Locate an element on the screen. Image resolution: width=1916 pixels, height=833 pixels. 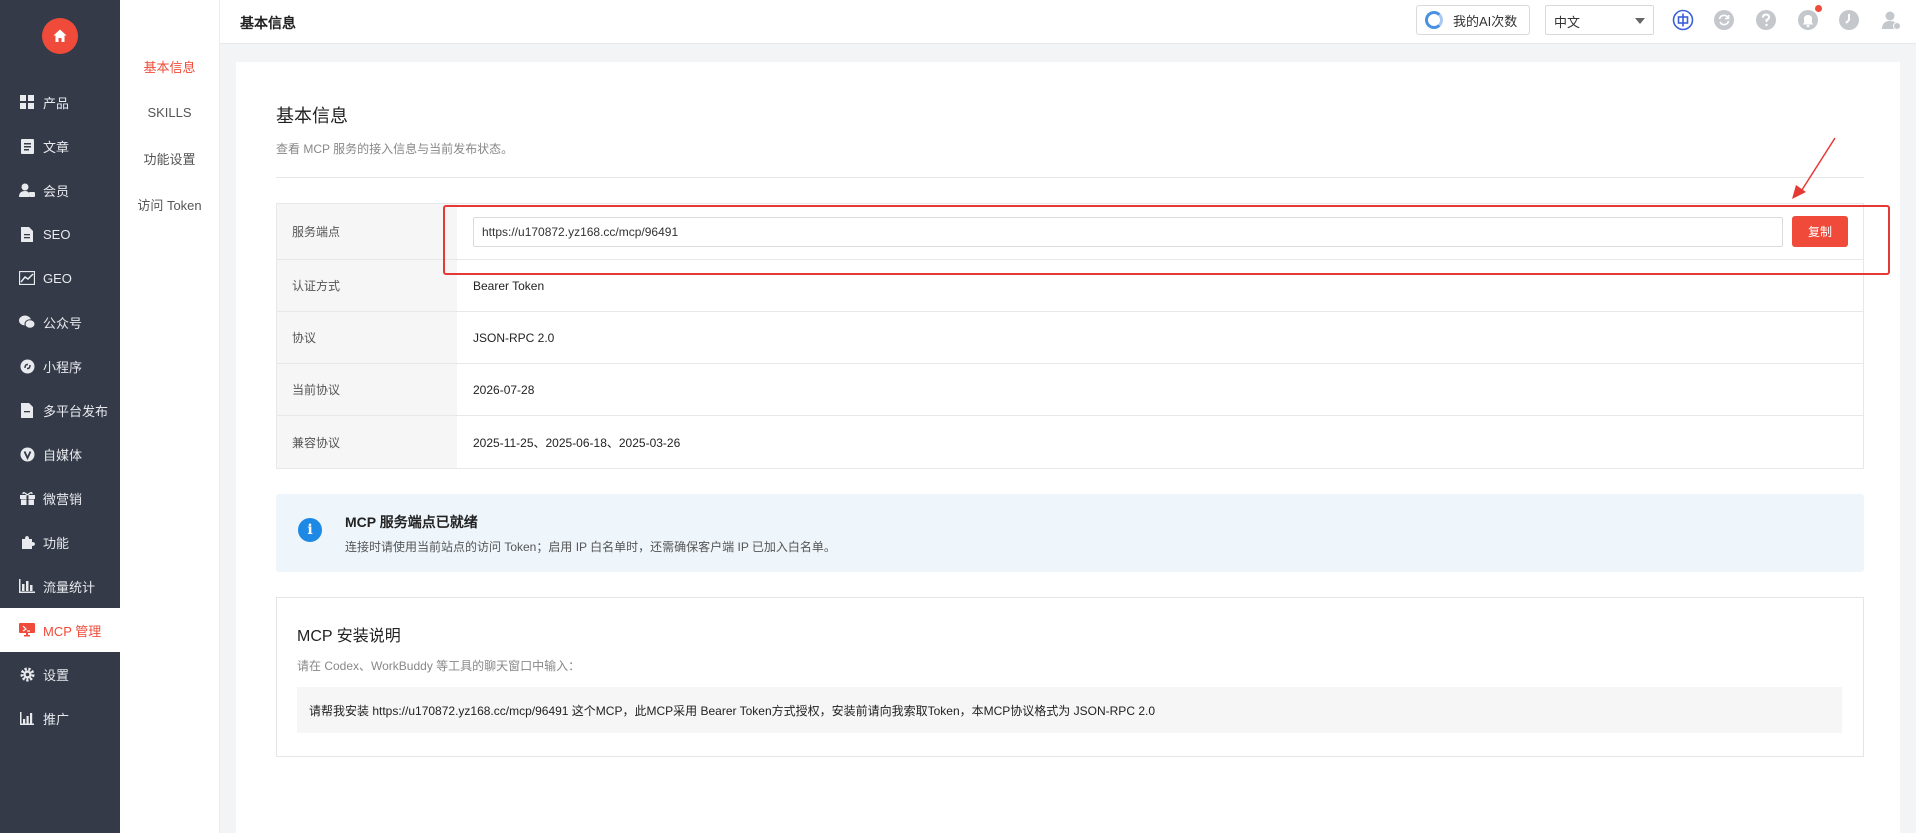
page-title: 基本信息 is located at coordinates (268, 23).